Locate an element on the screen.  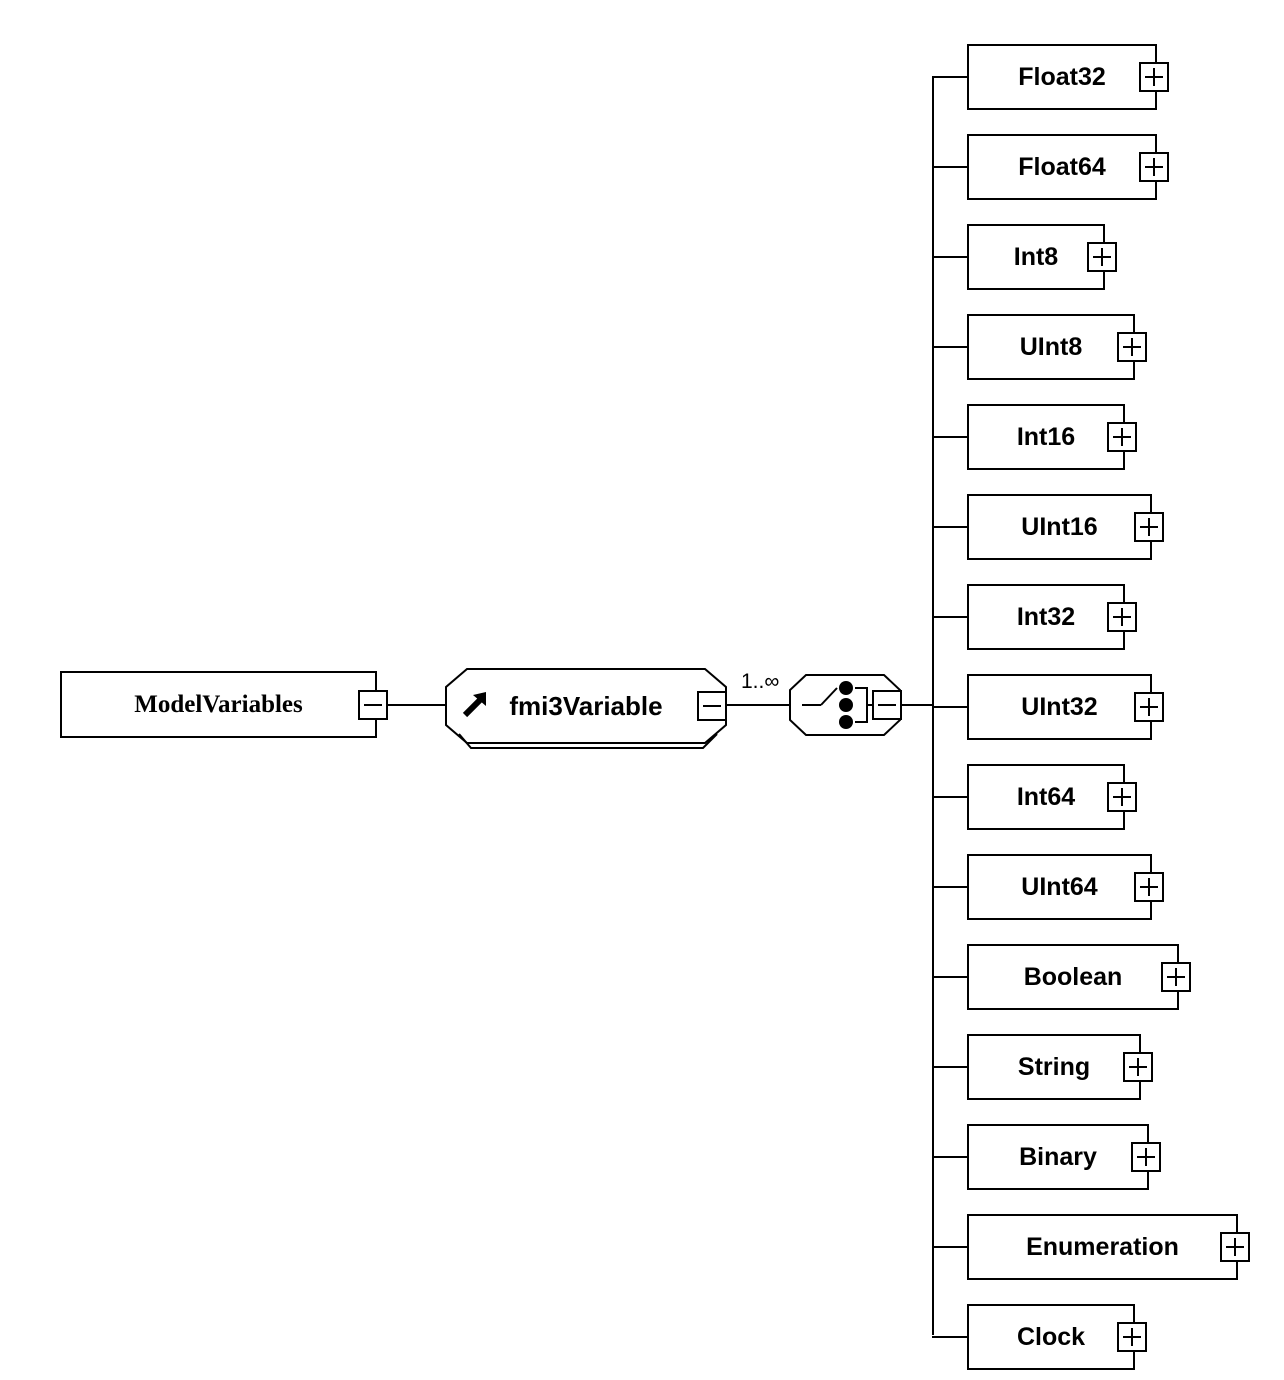
connector-trunk-to-int64 is located at coordinates (949, 797).